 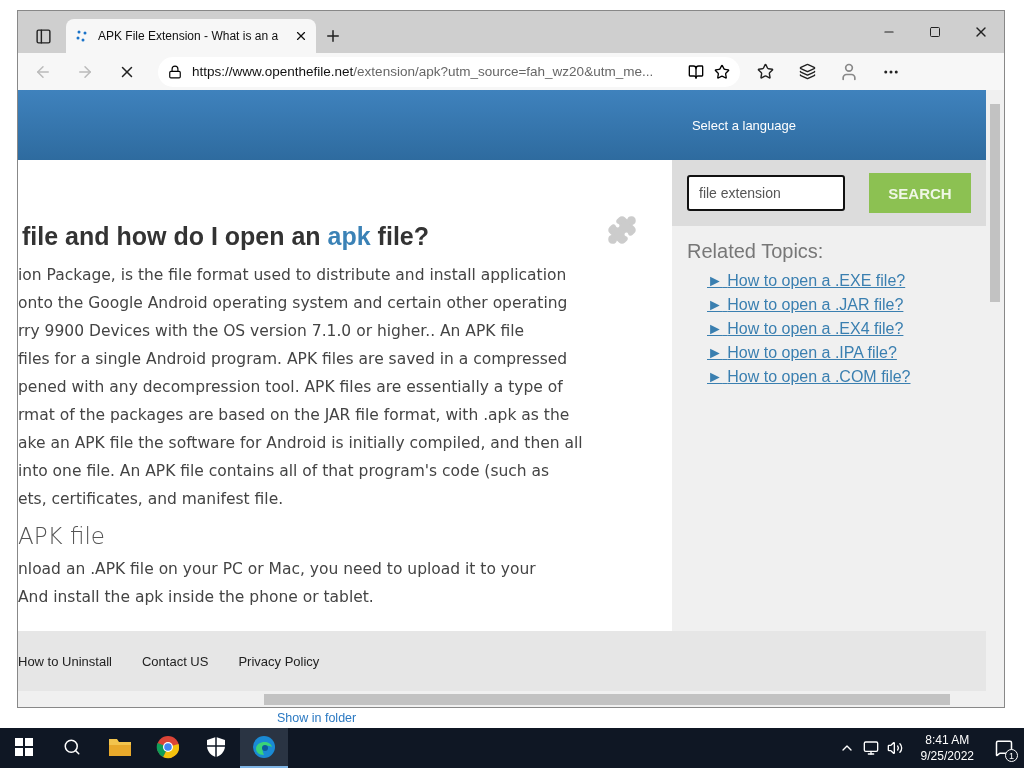 I want to click on tab-title: APK File Extension - What is an a, so click(x=189, y=36).